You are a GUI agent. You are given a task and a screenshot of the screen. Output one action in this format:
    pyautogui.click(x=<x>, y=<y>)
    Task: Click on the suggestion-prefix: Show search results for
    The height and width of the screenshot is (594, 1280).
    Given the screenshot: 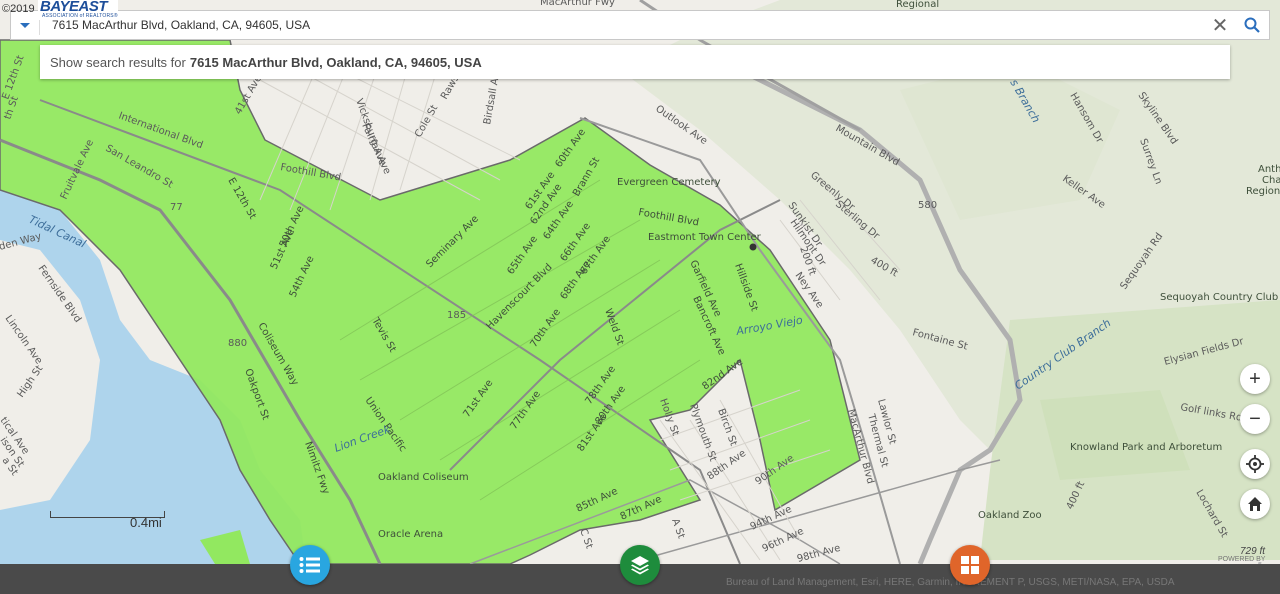 What is the action you would take?
    pyautogui.click(x=118, y=62)
    